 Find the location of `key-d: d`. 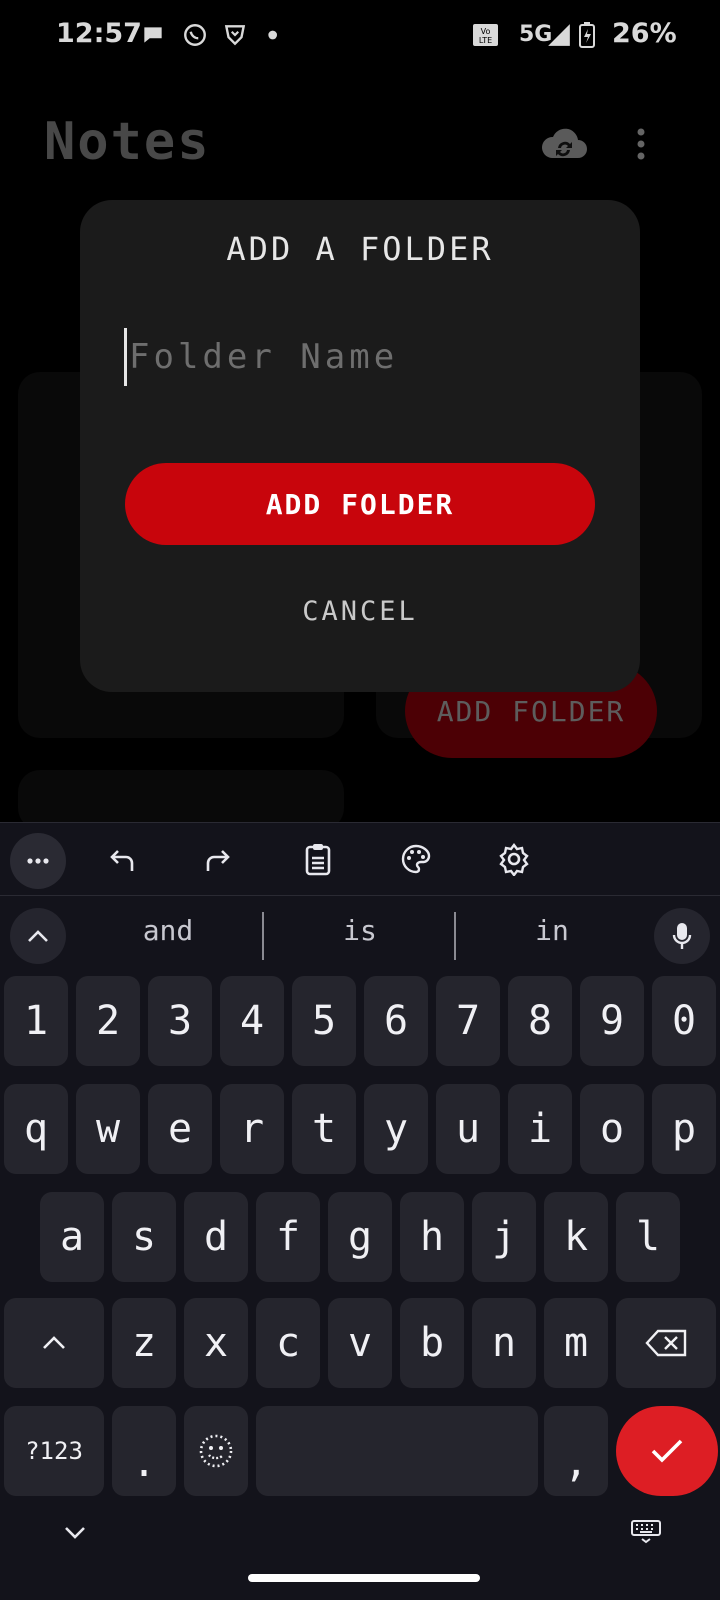

key-d: d is located at coordinates (216, 1237).